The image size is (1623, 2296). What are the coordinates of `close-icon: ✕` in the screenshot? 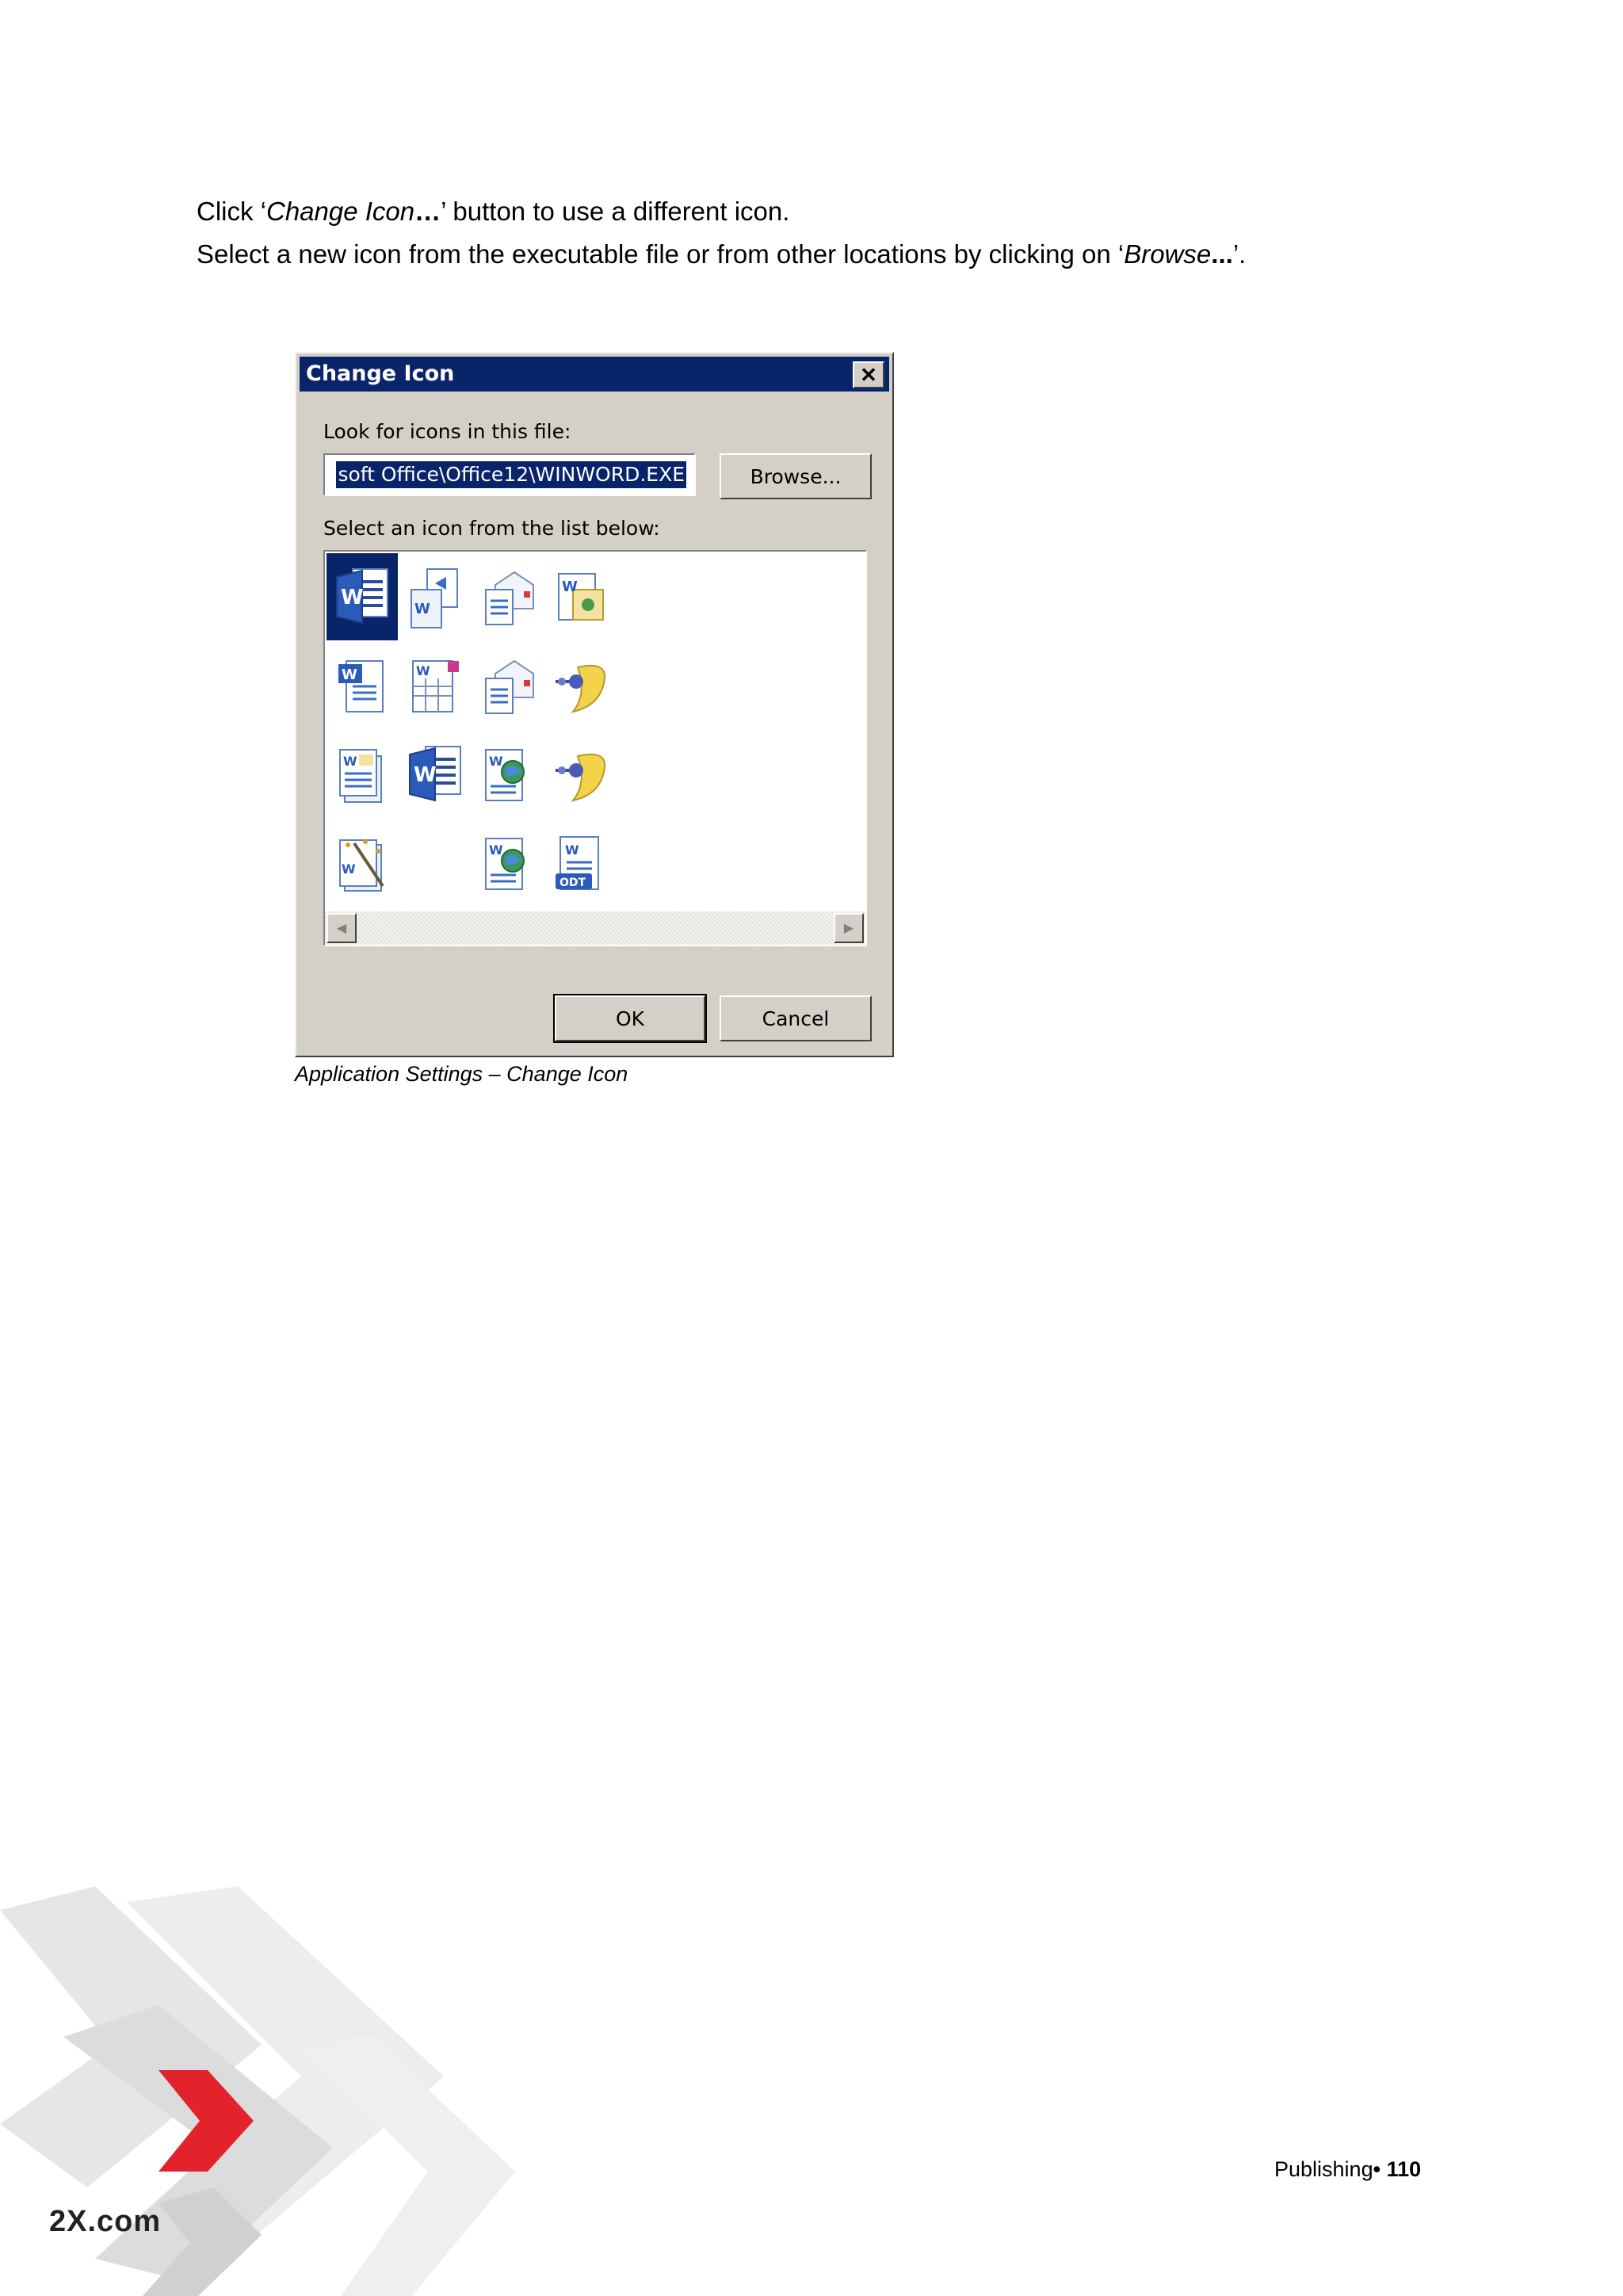 It's located at (868, 374).